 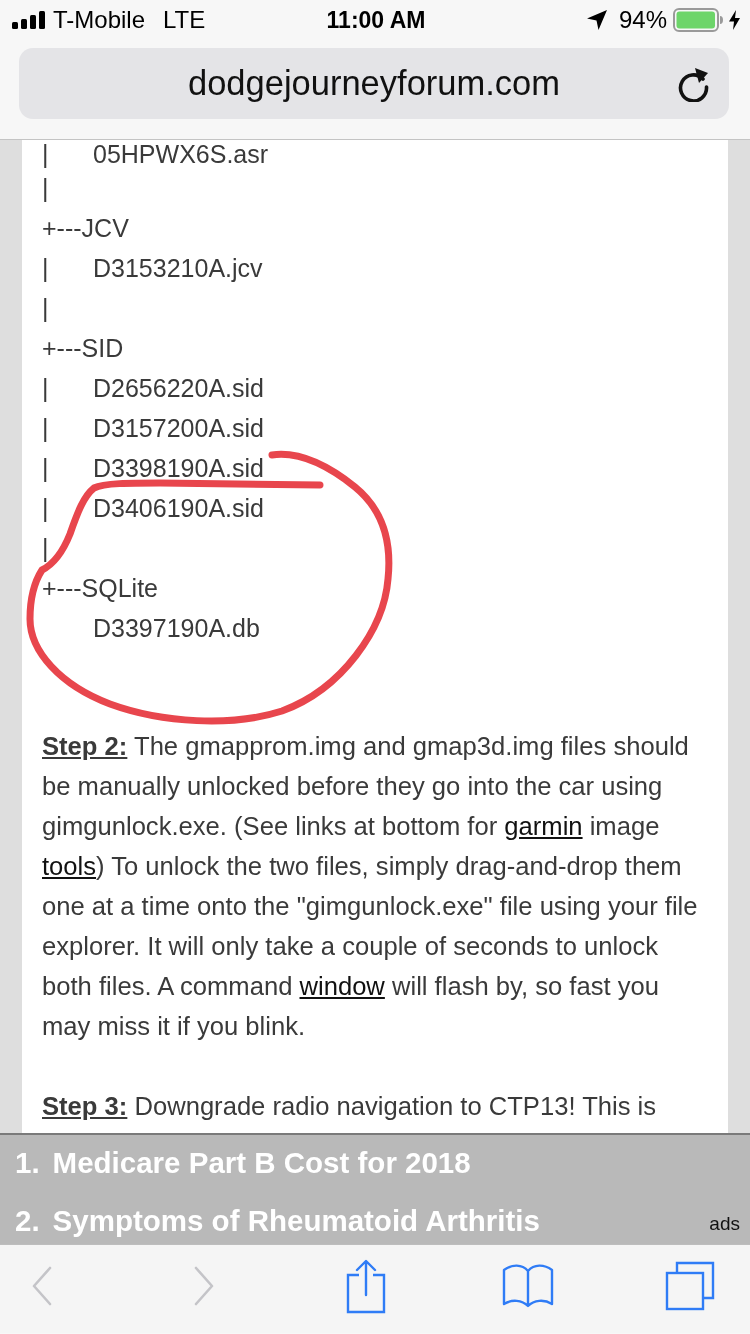 What do you see at coordinates (69, 866) in the screenshot?
I see `inline-link: tools` at bounding box center [69, 866].